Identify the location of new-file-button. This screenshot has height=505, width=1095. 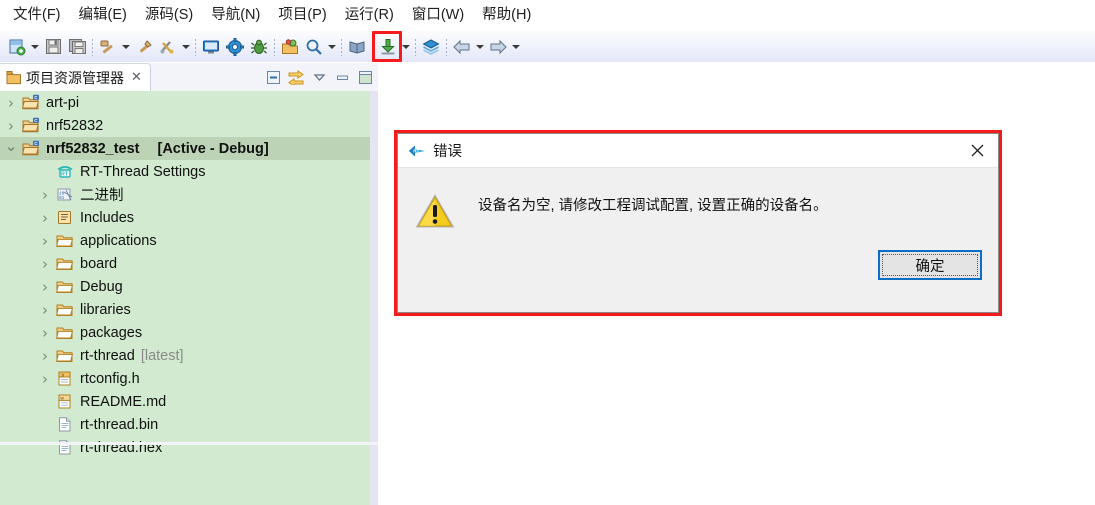
(17, 47).